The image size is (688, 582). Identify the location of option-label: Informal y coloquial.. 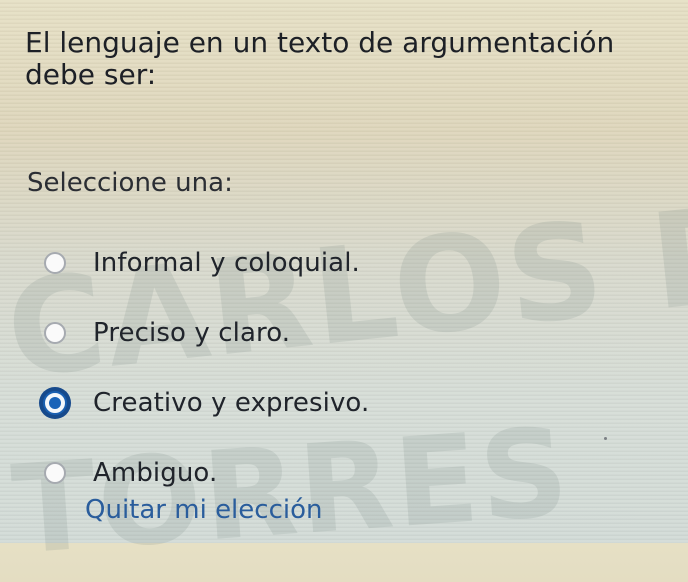
(226, 263).